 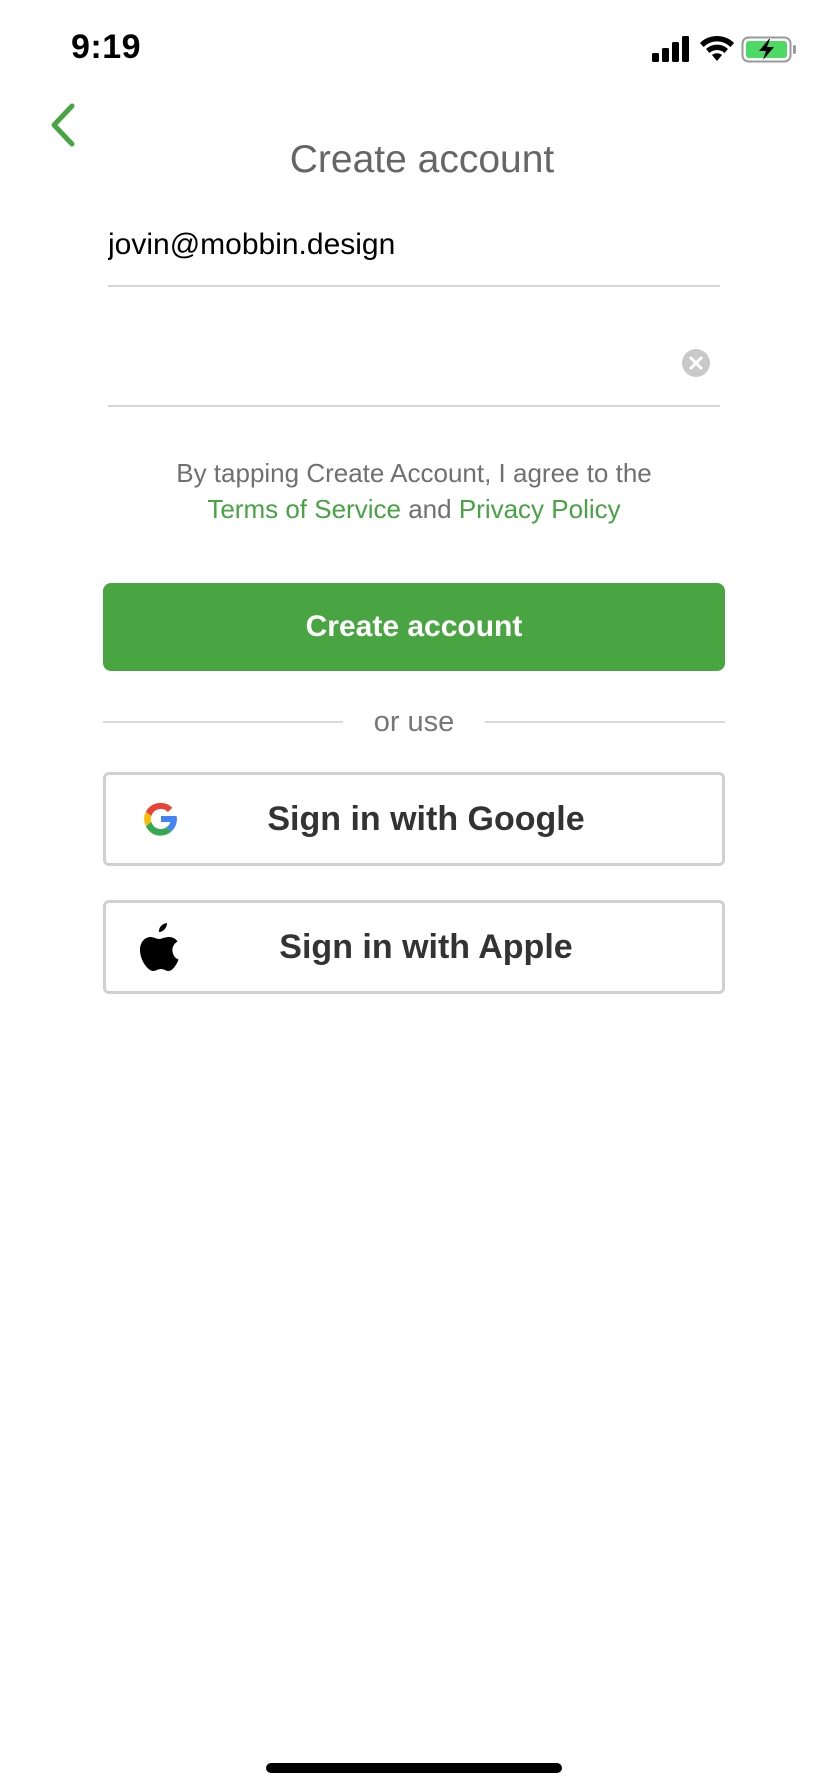 I want to click on google-logo-icon, so click(x=160, y=819).